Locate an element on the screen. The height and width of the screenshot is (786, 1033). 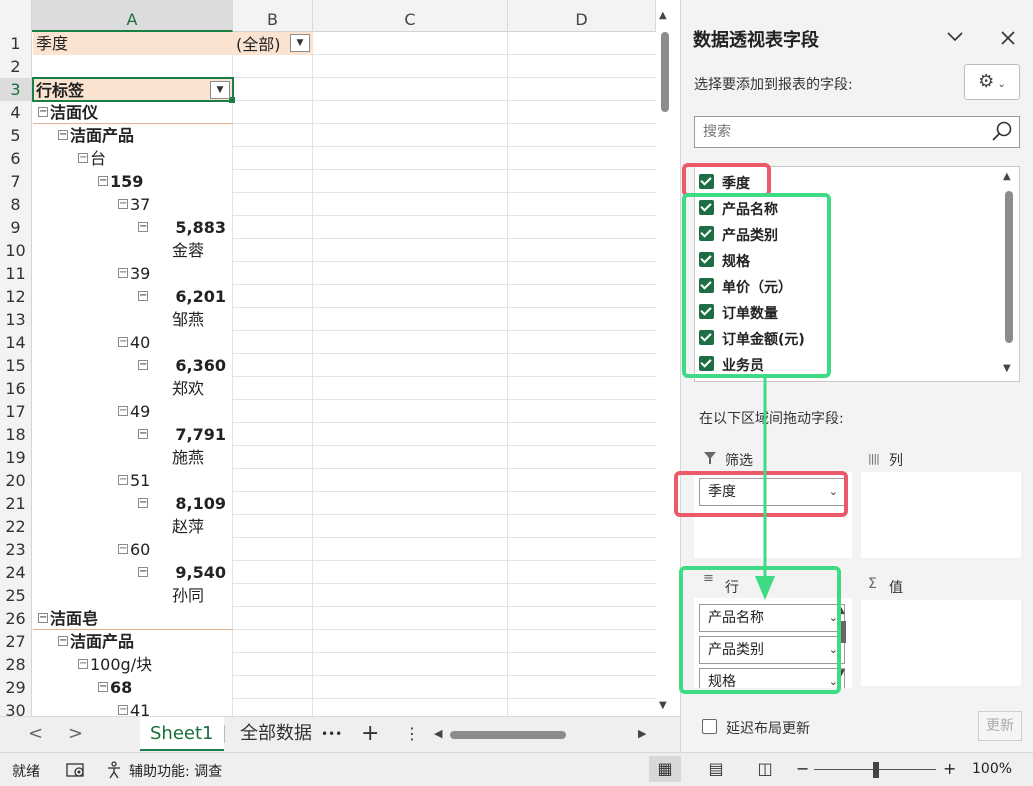
defer-update-checkbox is located at coordinates (709, 726).